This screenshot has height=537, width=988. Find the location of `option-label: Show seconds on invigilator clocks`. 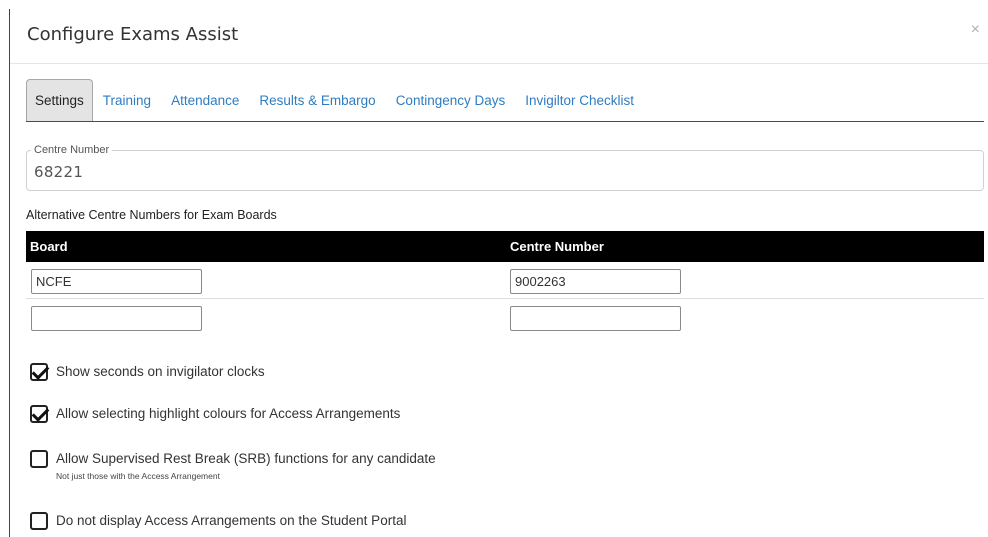

option-label: Show seconds on invigilator clocks is located at coordinates (160, 371).